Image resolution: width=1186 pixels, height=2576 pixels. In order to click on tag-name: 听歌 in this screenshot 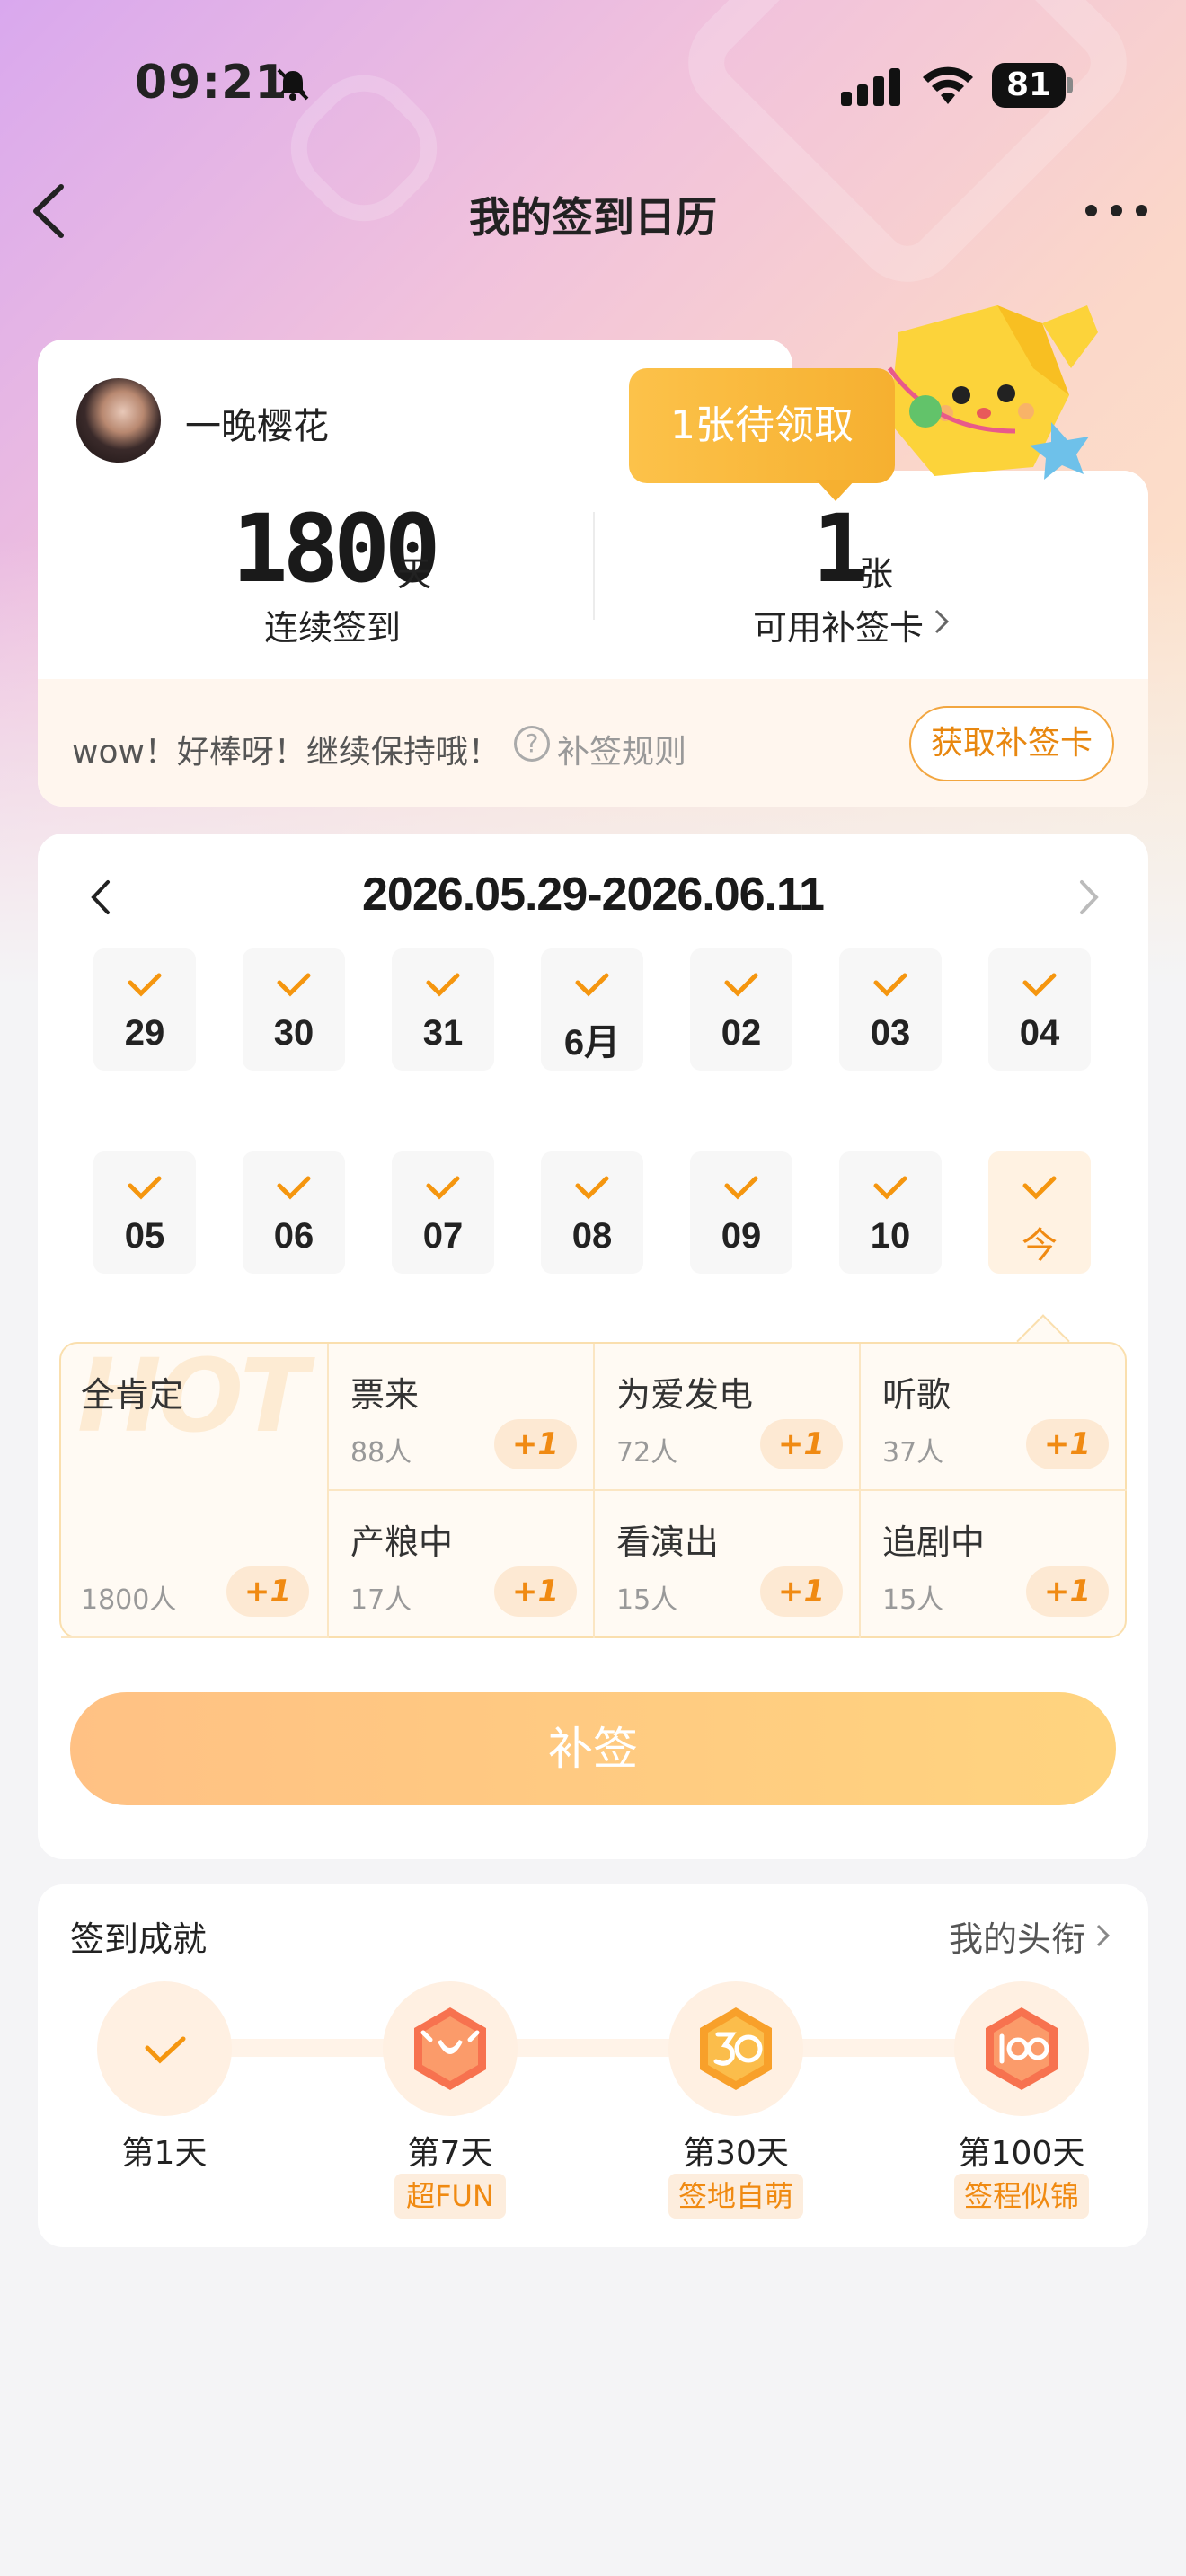, I will do `click(916, 1395)`.